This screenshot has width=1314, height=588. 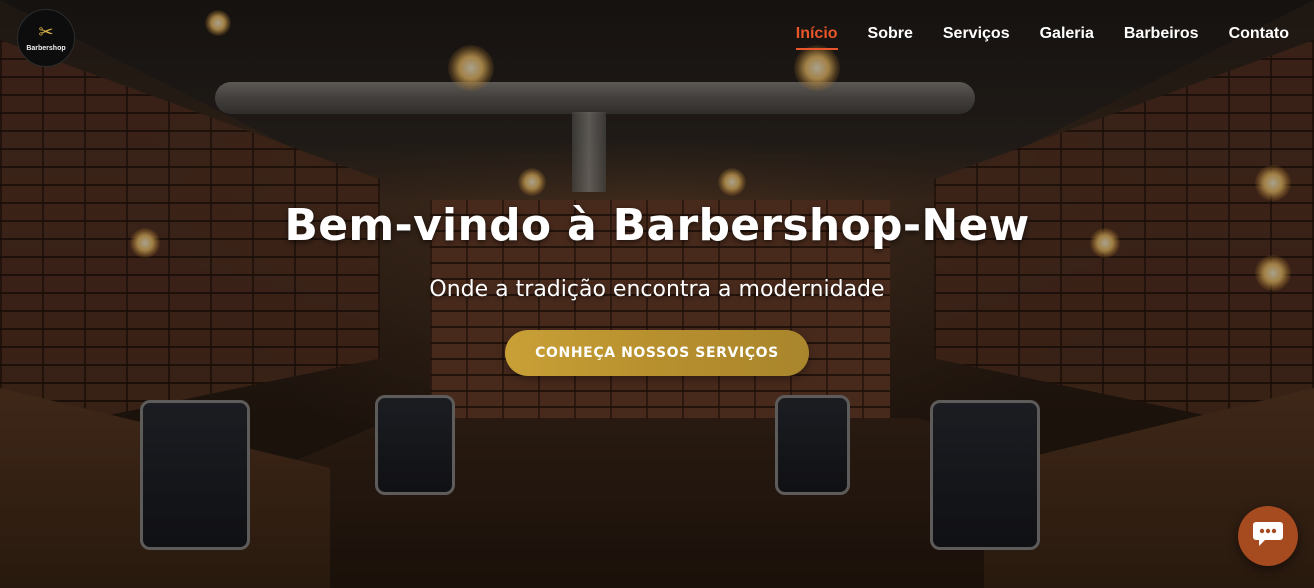 I want to click on hero-subtitle: Onde a tradição encontra a modernidade, so click(x=657, y=289).